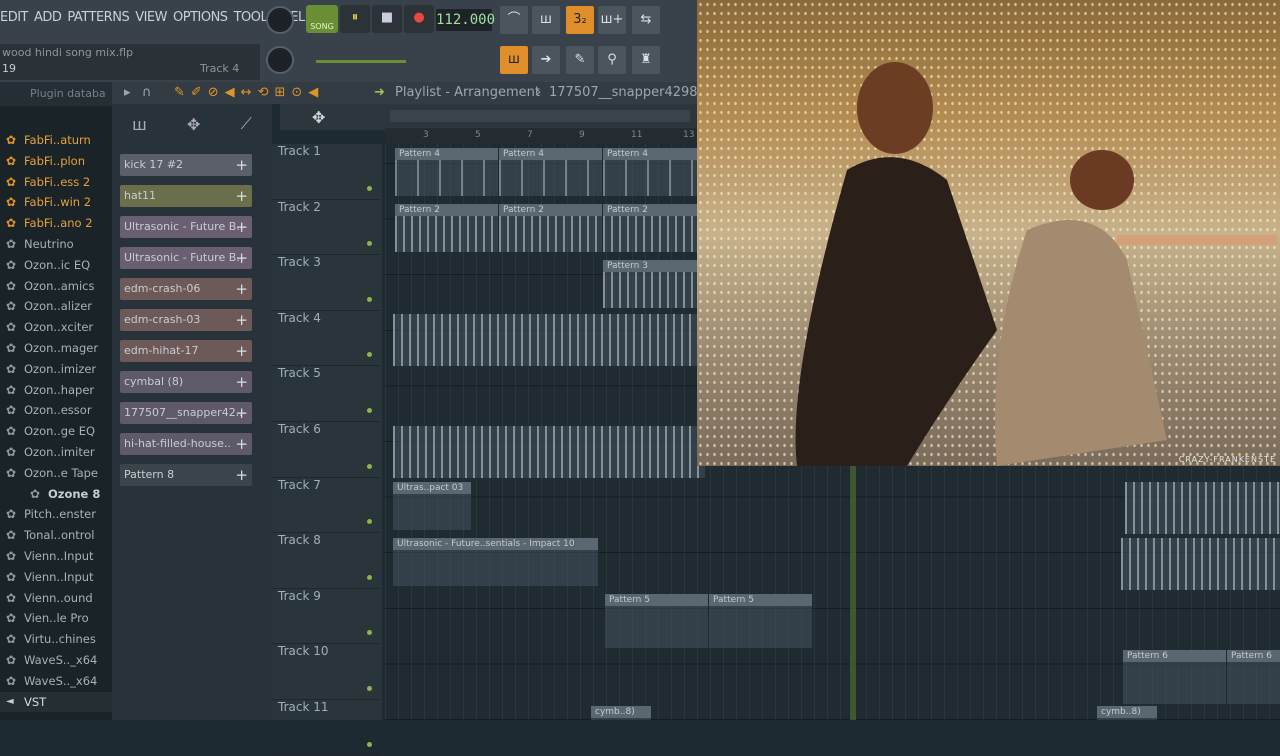  What do you see at coordinates (56, 327) in the screenshot?
I see `plugin-item: Ozon..xciter` at bounding box center [56, 327].